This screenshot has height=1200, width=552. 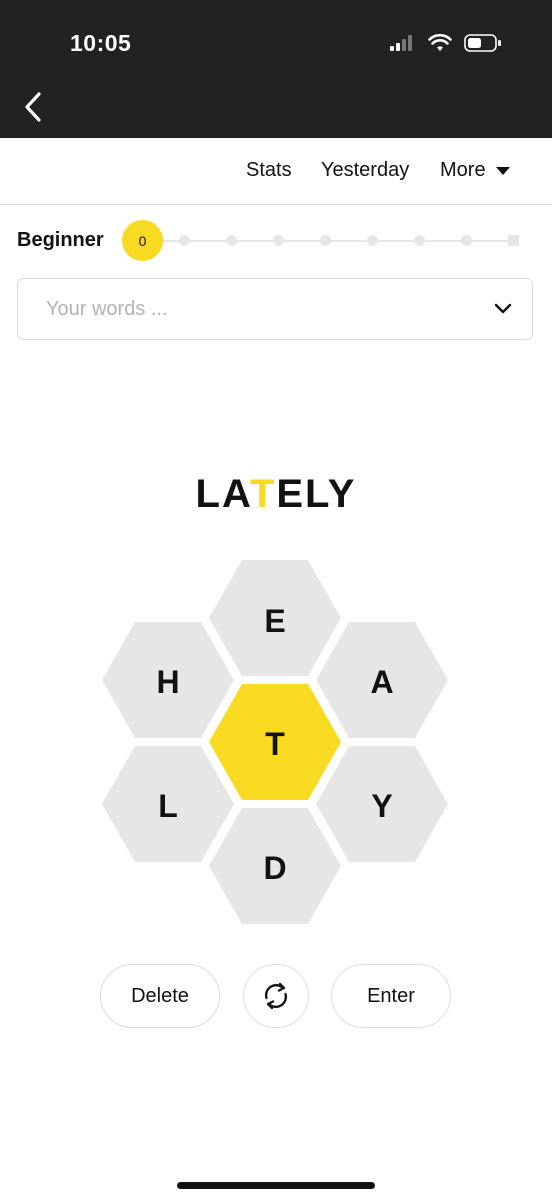 What do you see at coordinates (503, 308) in the screenshot?
I see `chevron-down-icon` at bounding box center [503, 308].